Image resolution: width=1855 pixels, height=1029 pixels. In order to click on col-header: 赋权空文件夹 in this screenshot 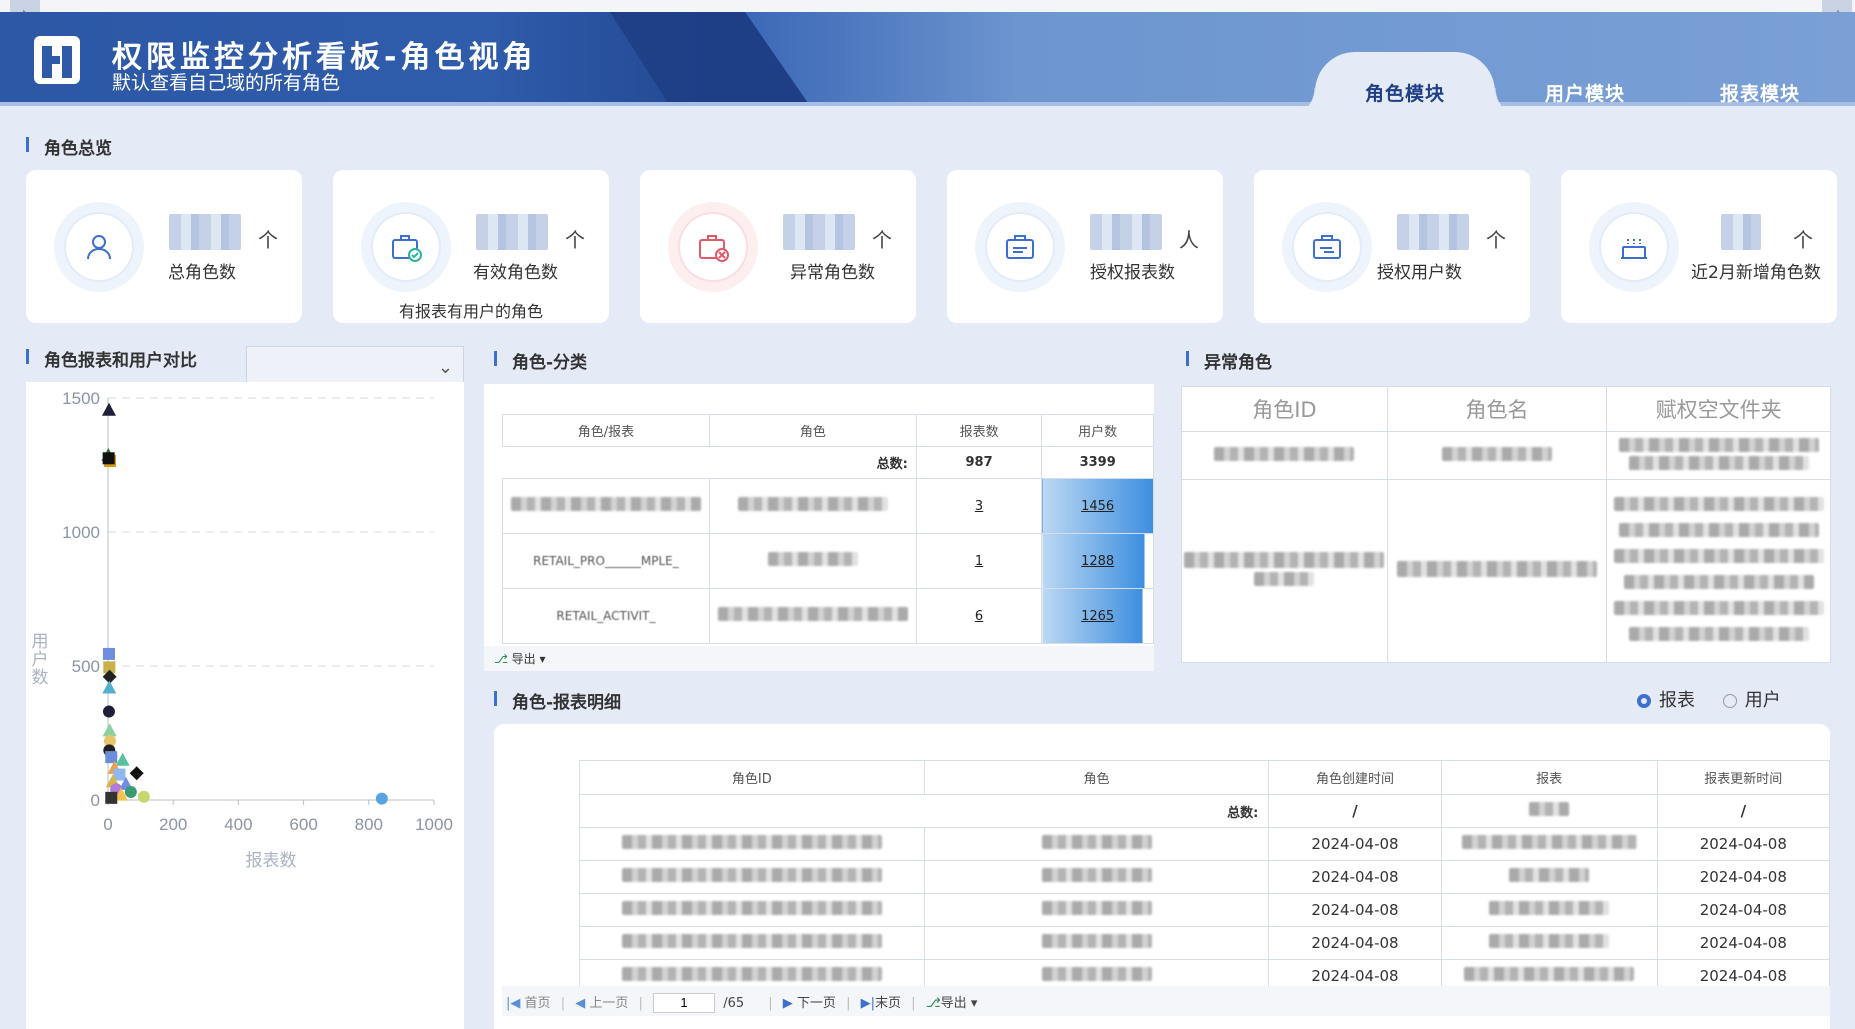, I will do `click(1718, 409)`.